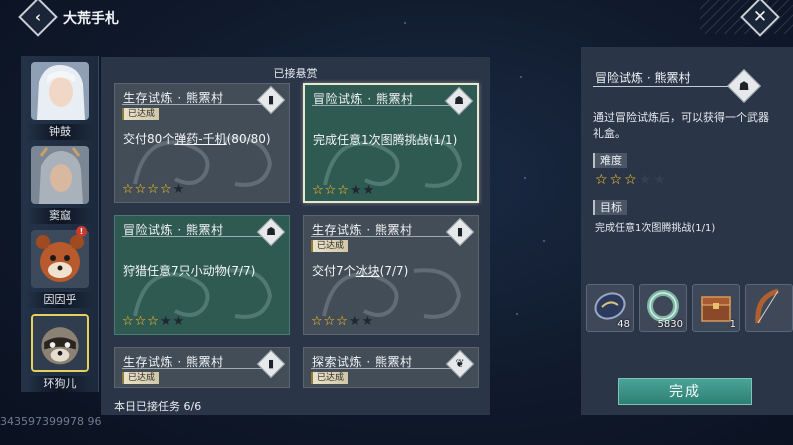  Describe the element at coordinates (663, 308) in the screenshot. I see `reward-item: 5830` at that location.